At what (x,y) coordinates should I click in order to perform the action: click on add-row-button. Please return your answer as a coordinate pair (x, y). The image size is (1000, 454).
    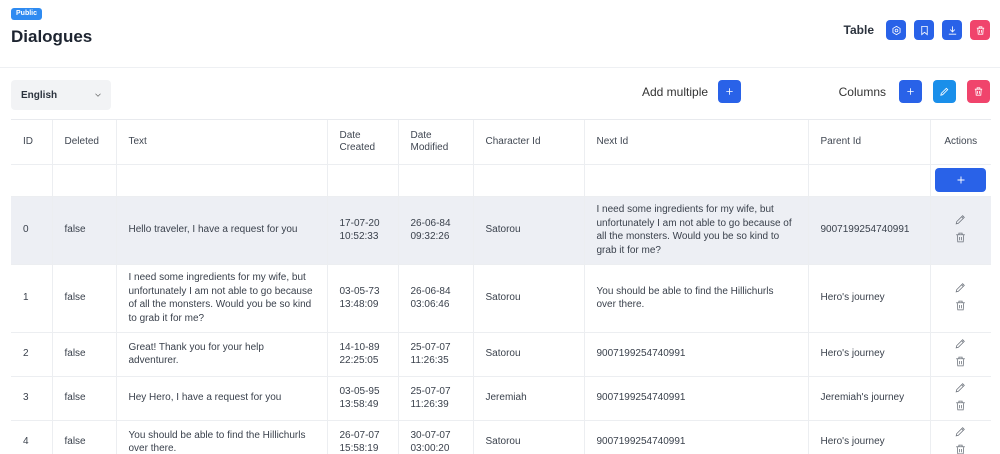
    Looking at the image, I should click on (961, 180).